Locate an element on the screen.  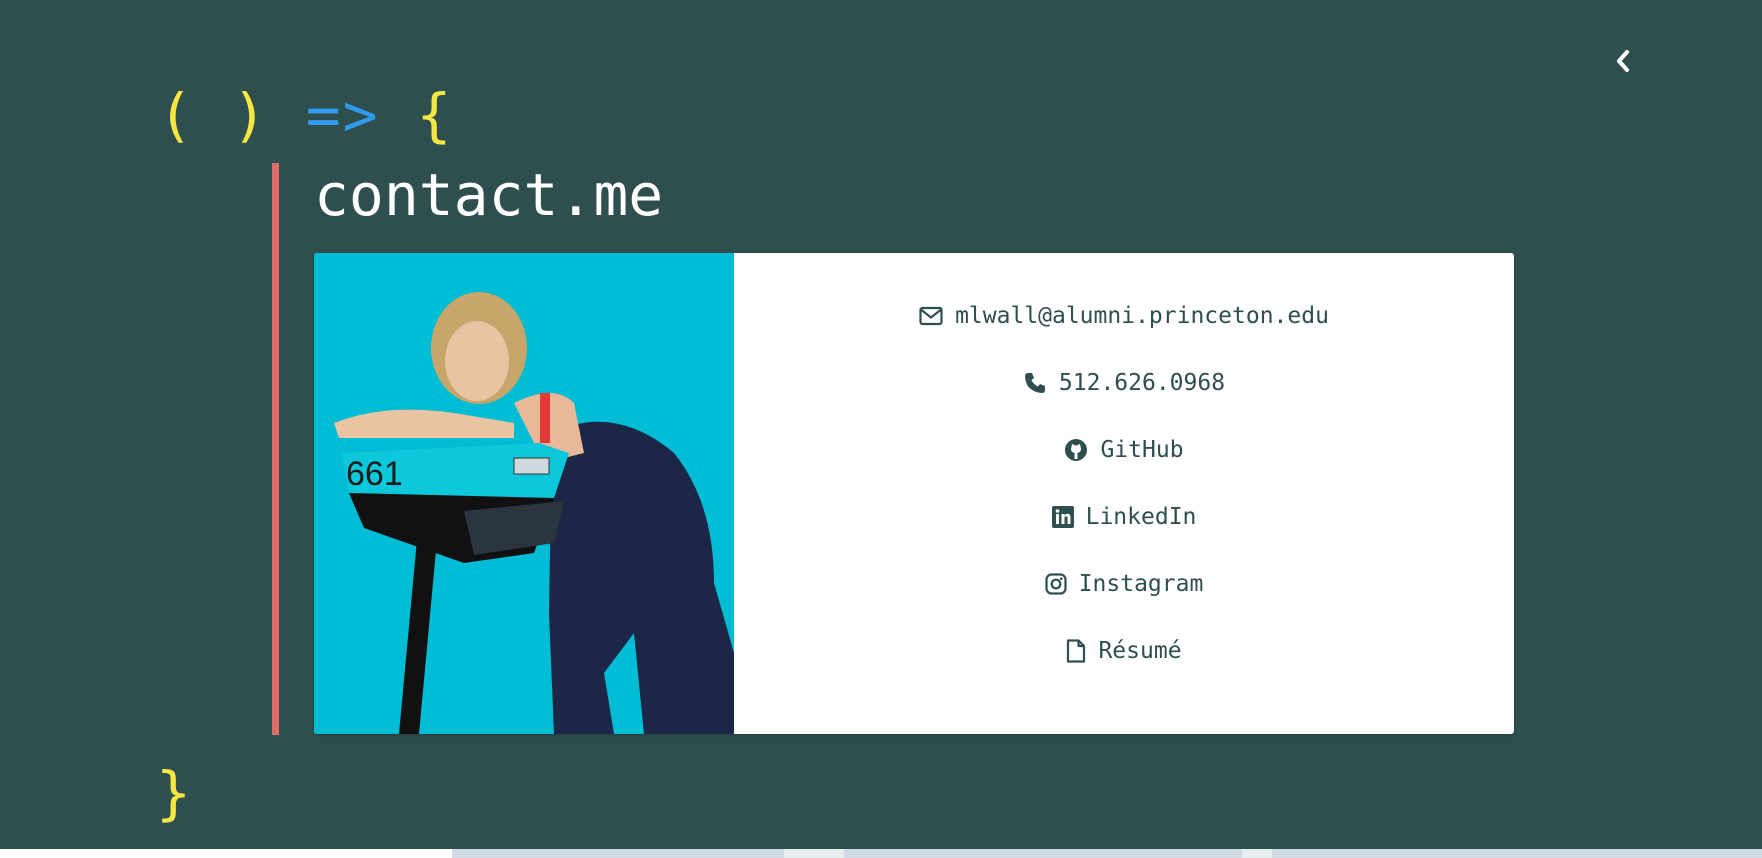
phone-label: 512.626.0968 is located at coordinates (1142, 383).